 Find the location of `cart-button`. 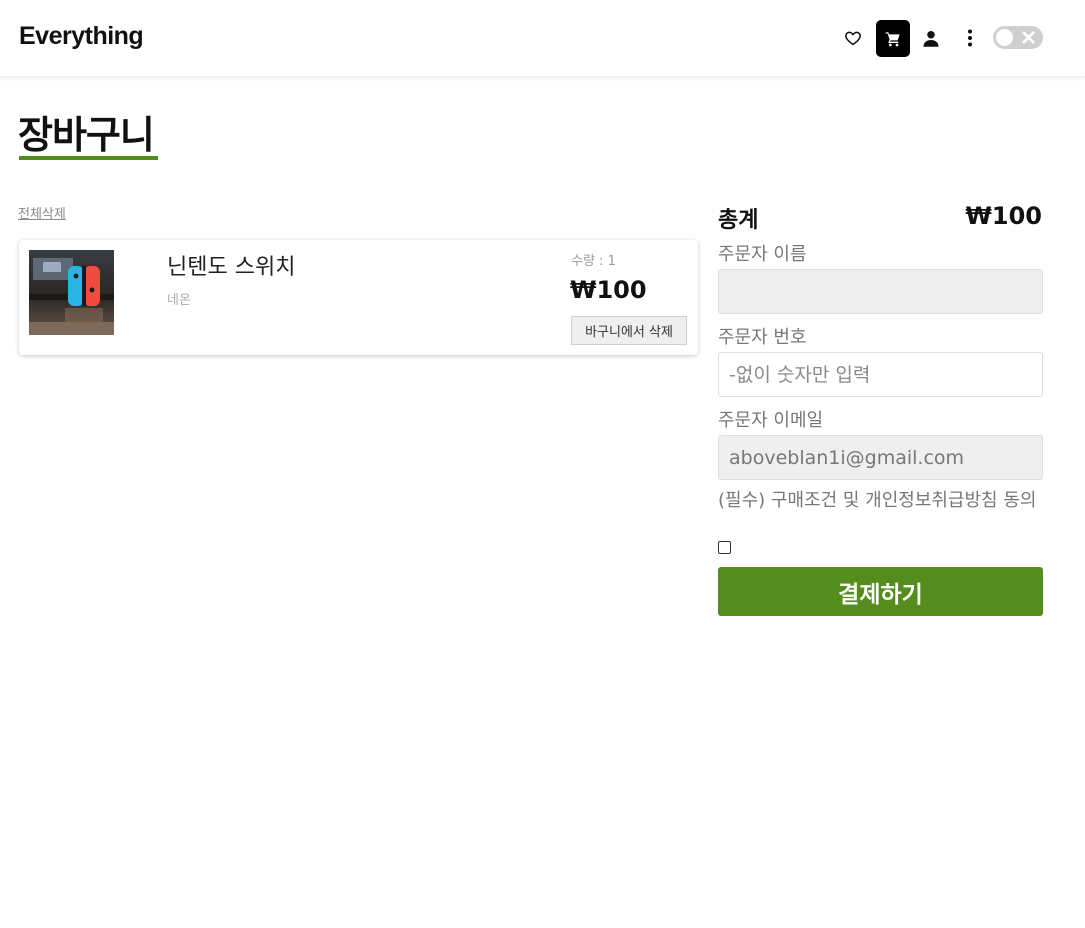

cart-button is located at coordinates (893, 38).